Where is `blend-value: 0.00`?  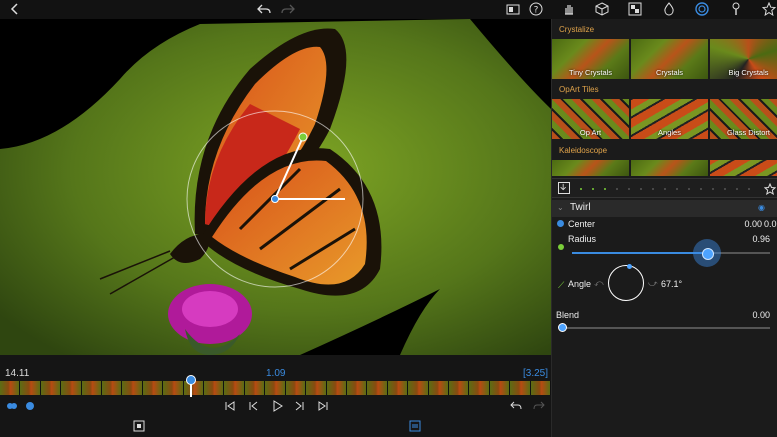
blend-value: 0.00 is located at coordinates (761, 315).